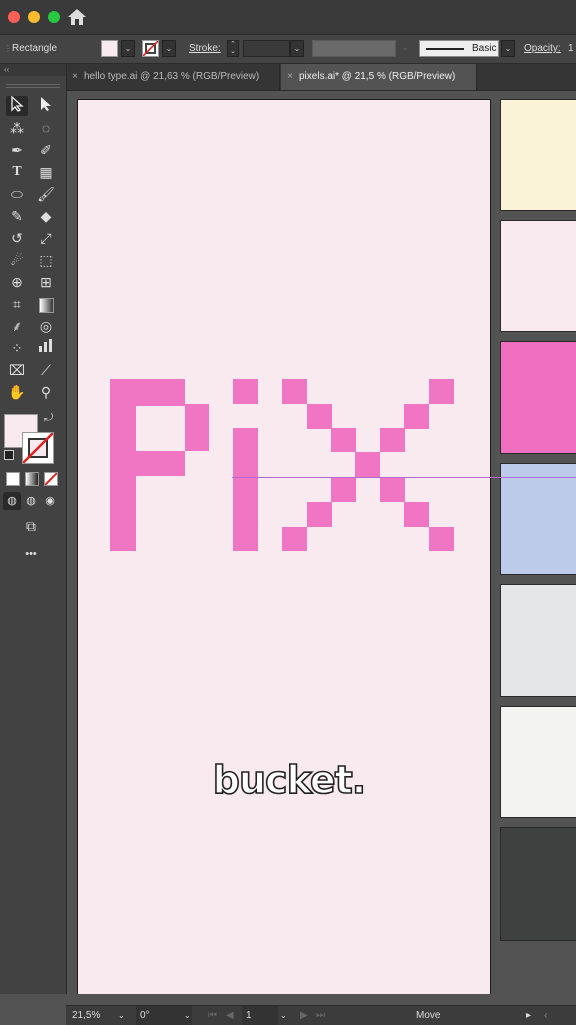 This screenshot has width=576, height=1025. I want to click on mesh-tool-icon: ⌗, so click(17, 304).